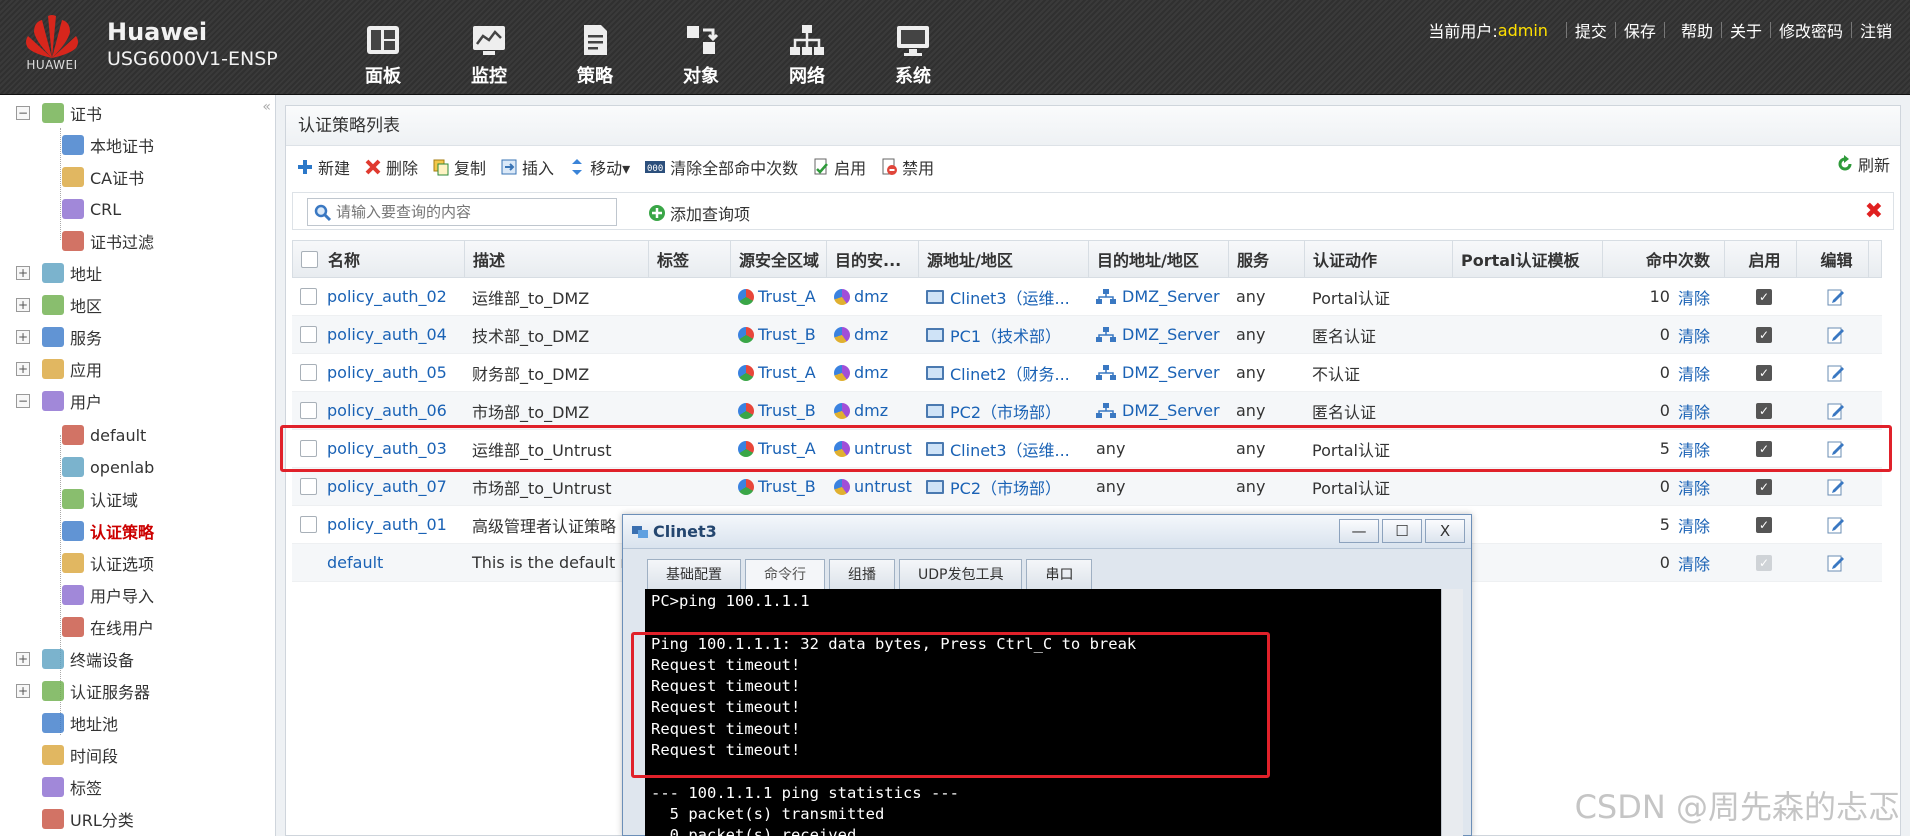  What do you see at coordinates (1863, 164) in the screenshot?
I see `refresh-button: 刷新` at bounding box center [1863, 164].